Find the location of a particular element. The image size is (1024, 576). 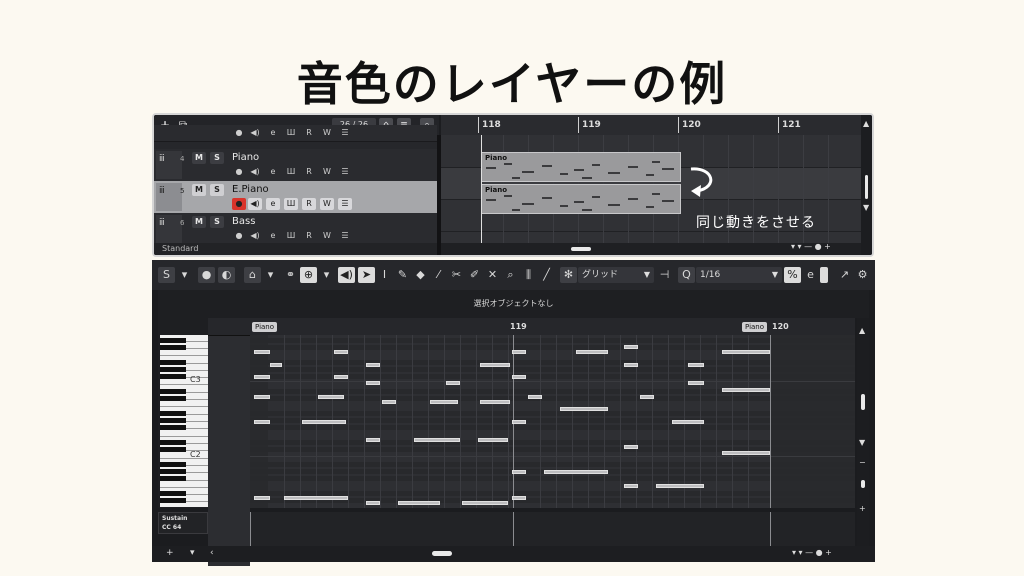

monitor-icon: ◀) is located at coordinates (255, 236).